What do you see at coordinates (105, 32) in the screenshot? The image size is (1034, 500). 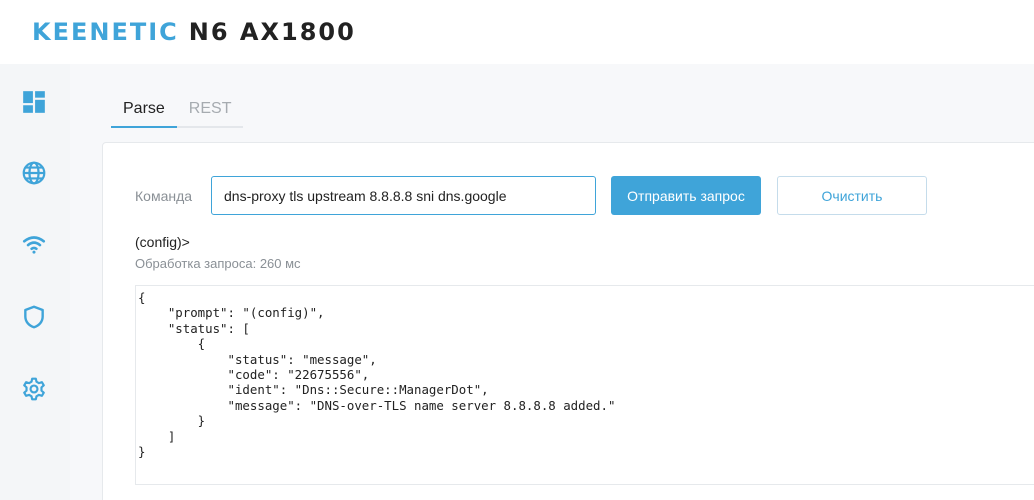 I see `brand-name: KEENETIC` at bounding box center [105, 32].